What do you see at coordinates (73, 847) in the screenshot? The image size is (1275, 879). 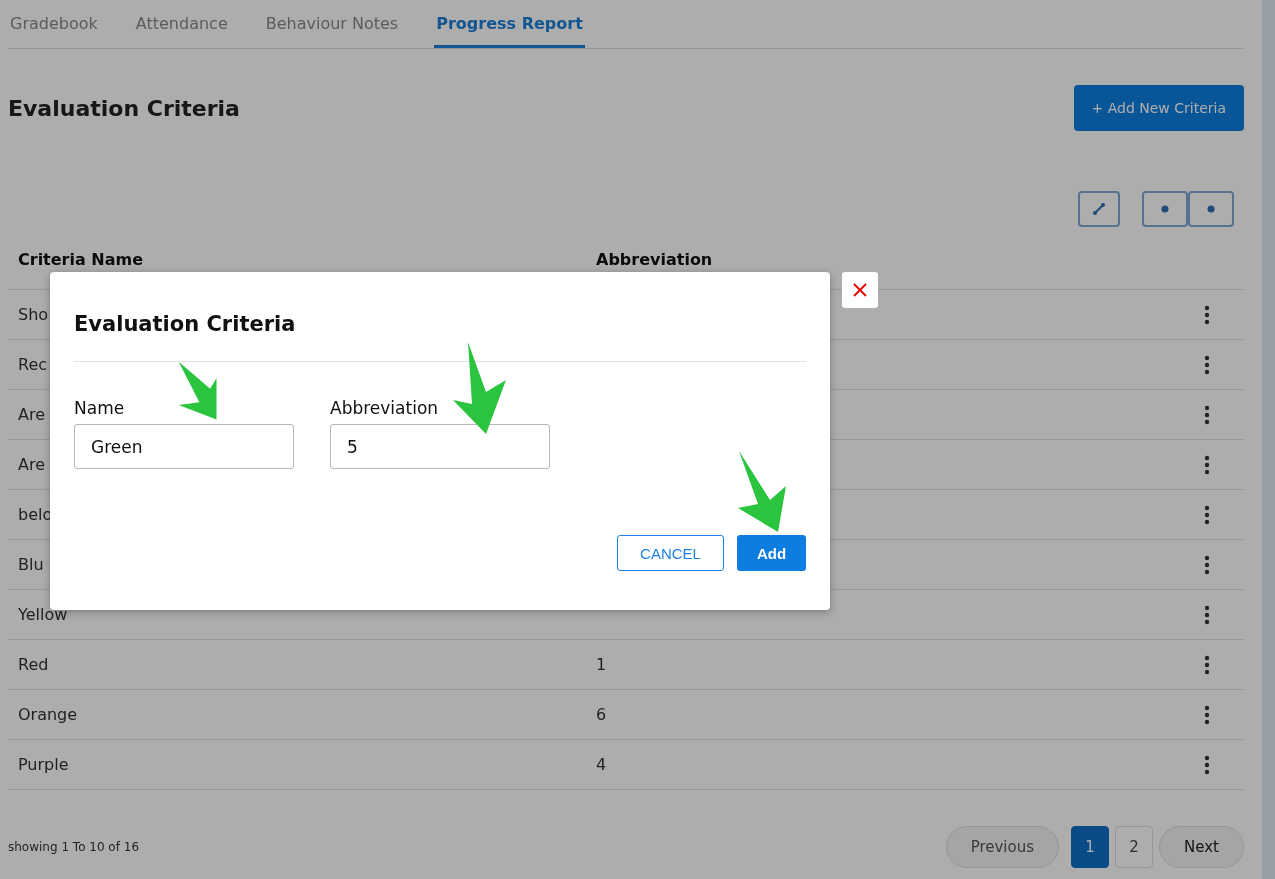 I see `pagination-summary: showing 1 To 10 of 16` at bounding box center [73, 847].